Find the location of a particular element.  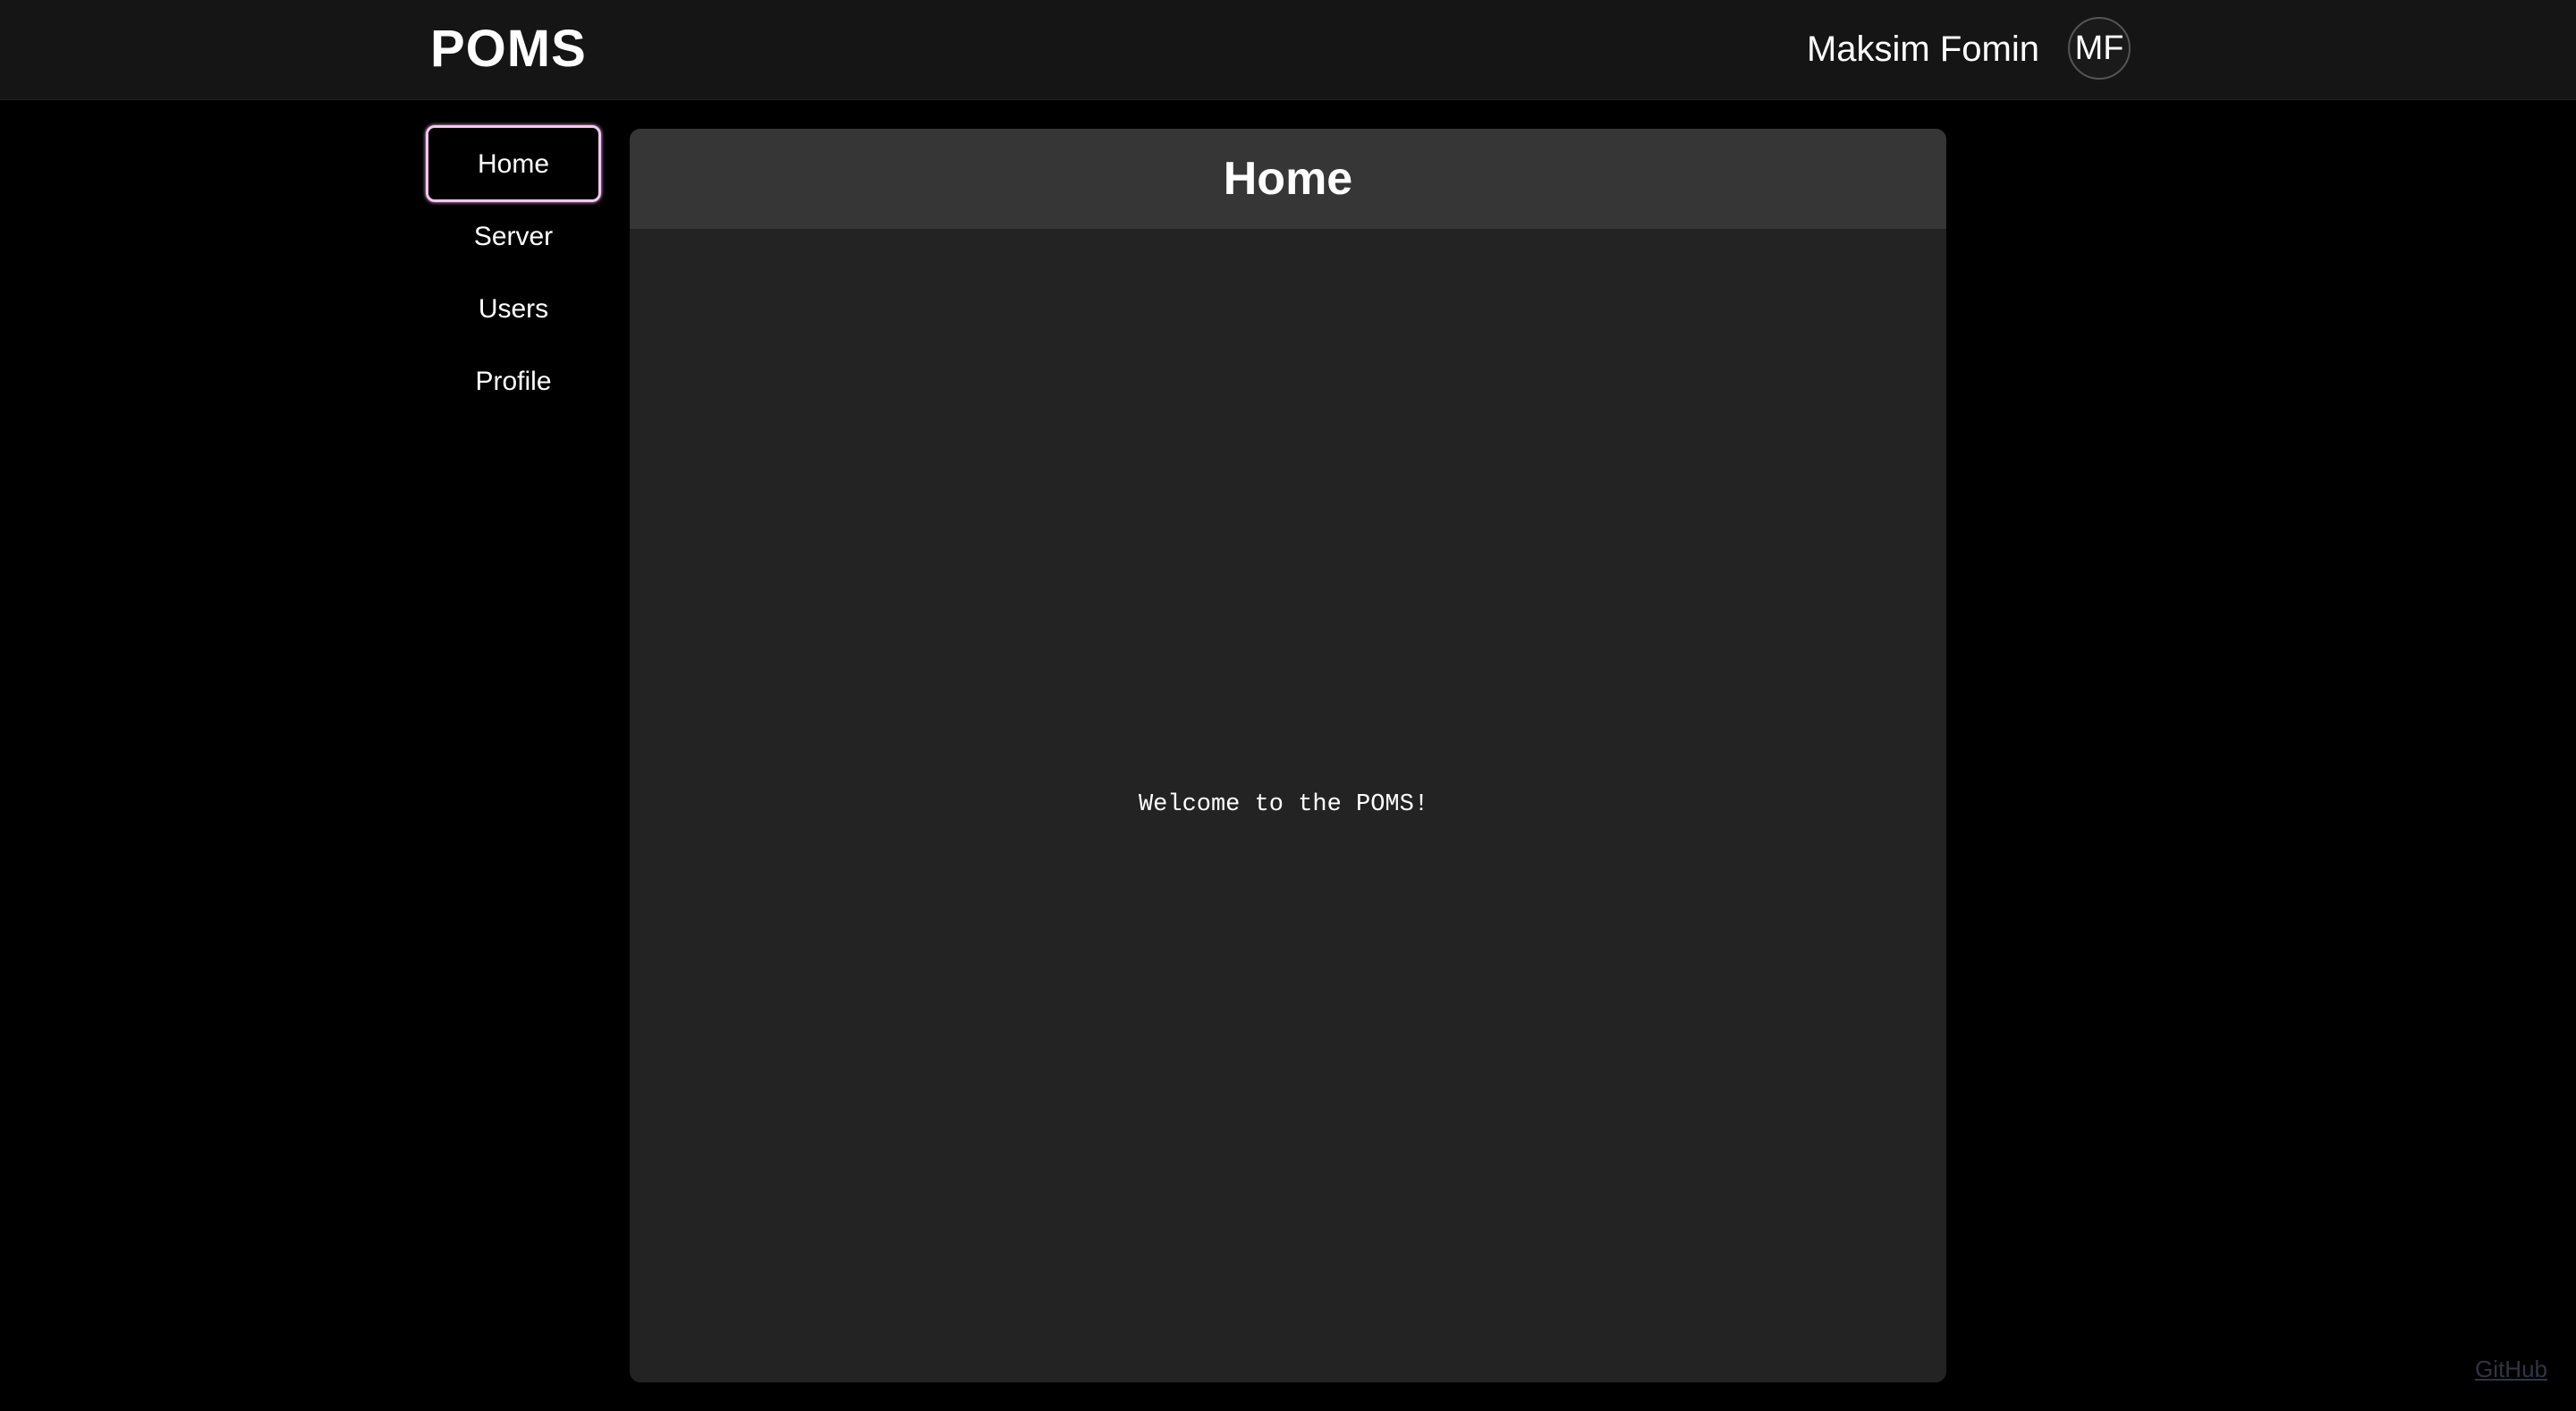

sidebar-item-users: Users is located at coordinates (513, 309).